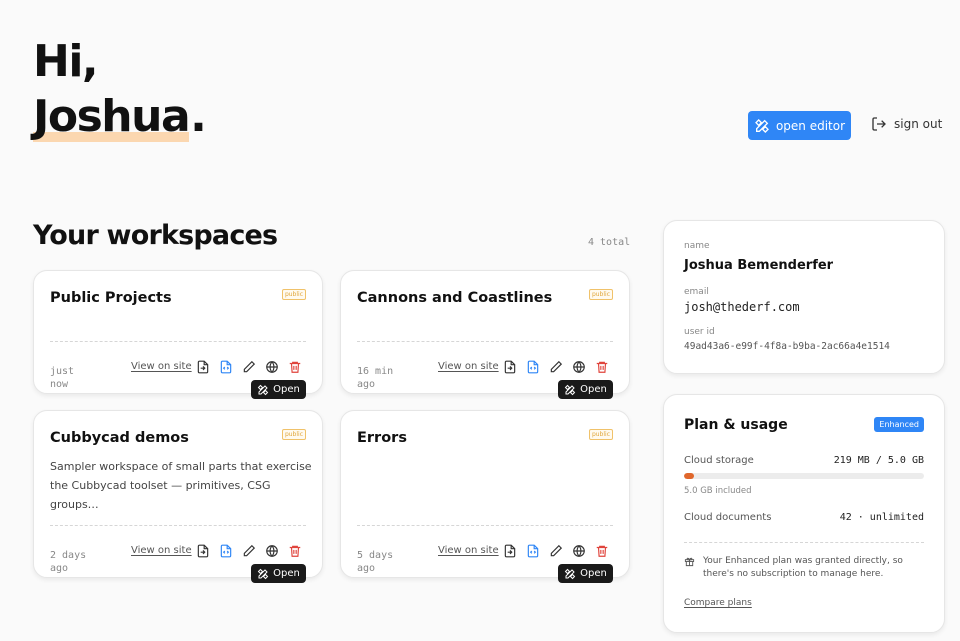 This screenshot has height=641, width=960. What do you see at coordinates (697, 246) in the screenshot?
I see `name-label: name` at bounding box center [697, 246].